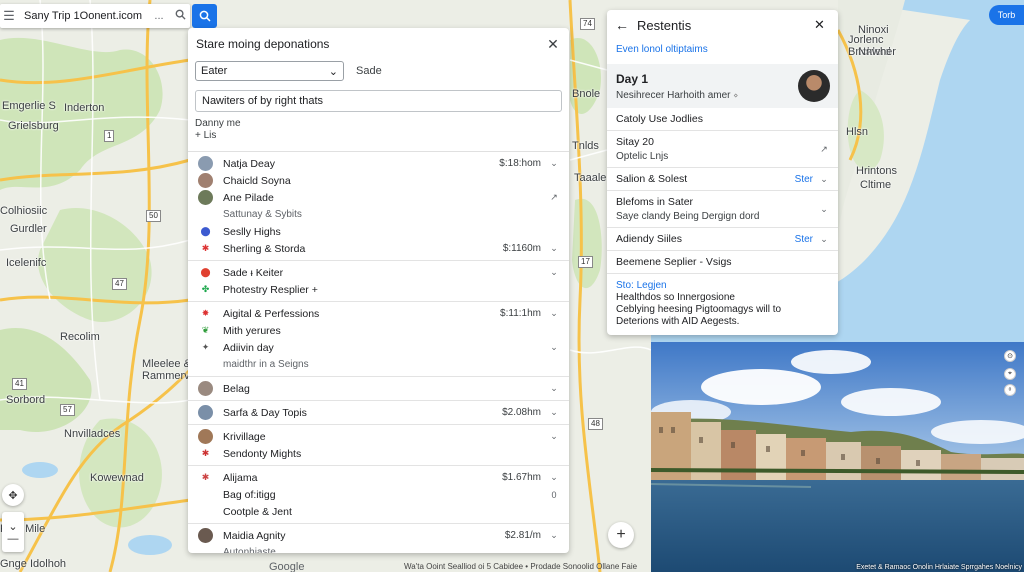 Image resolution: width=1024 pixels, height=572 pixels. I want to click on category-select: Eater ⌄, so click(269, 71).